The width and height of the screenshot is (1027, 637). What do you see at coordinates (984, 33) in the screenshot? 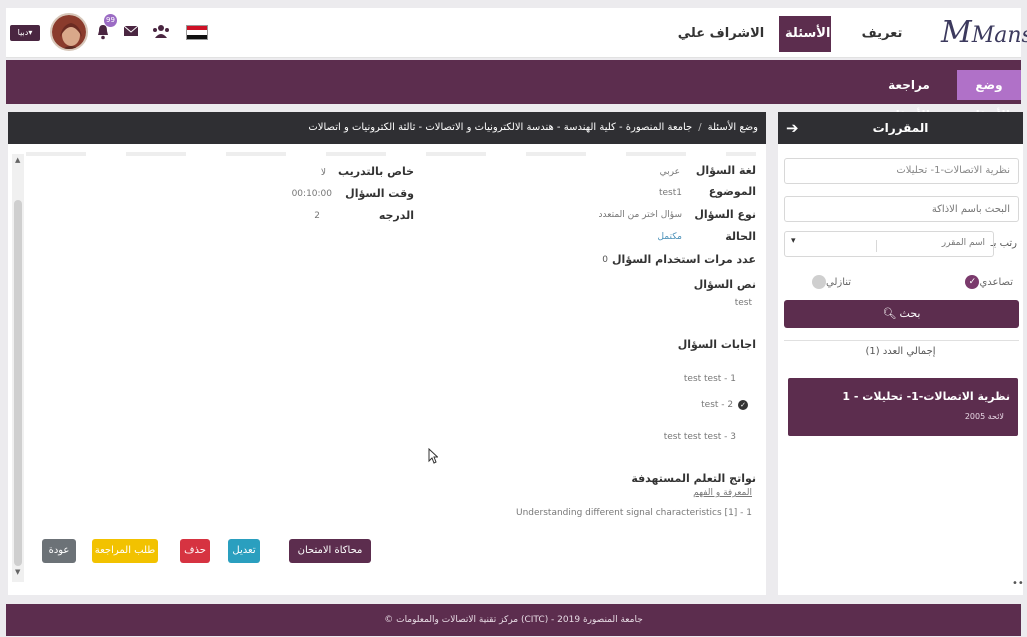
I see `logo: MMans` at bounding box center [984, 33].